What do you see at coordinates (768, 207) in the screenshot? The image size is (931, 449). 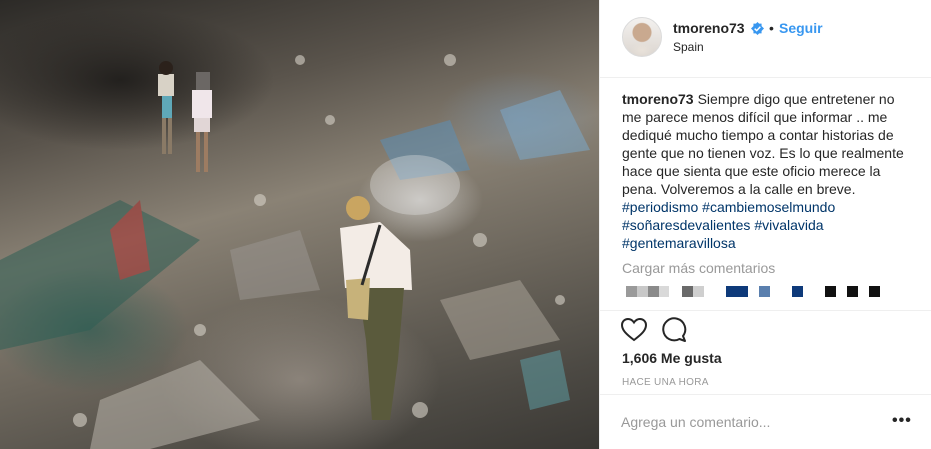 I see `hashtag-link: #cambiemoselmundo` at bounding box center [768, 207].